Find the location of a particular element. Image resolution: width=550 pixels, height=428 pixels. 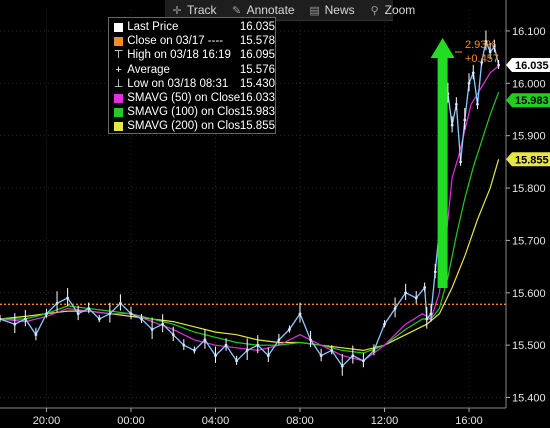

legend-row: SMAVG (50) on Close 16.033 is located at coordinates (194, 98).